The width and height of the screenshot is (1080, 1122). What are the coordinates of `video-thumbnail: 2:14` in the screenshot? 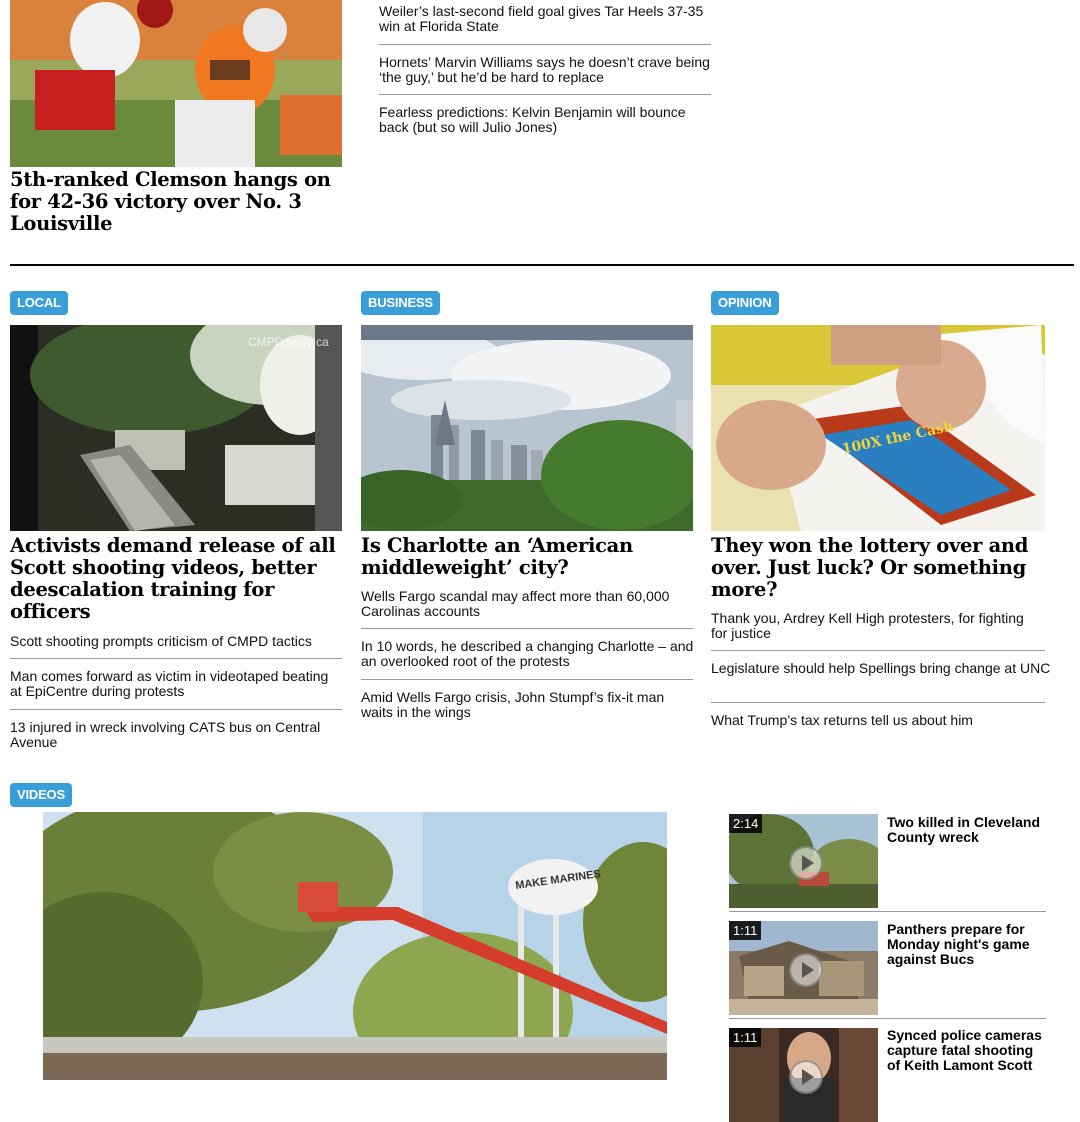 It's located at (803, 861).